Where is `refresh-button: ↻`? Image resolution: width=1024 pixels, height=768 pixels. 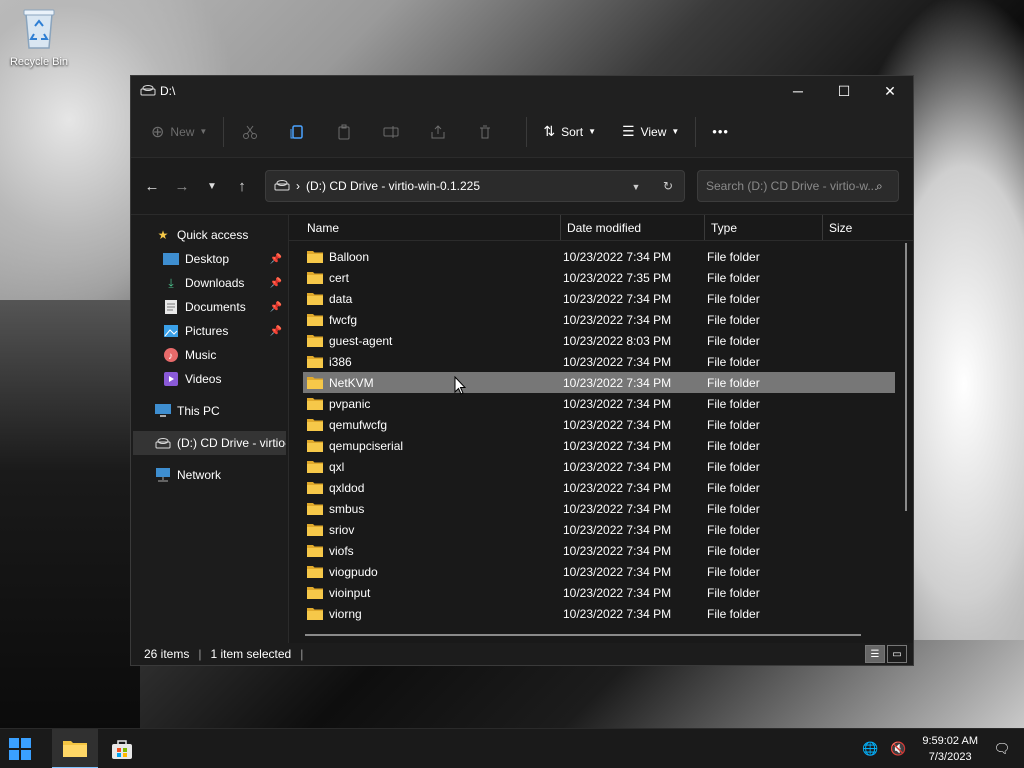 refresh-button: ↻ is located at coordinates (668, 186).